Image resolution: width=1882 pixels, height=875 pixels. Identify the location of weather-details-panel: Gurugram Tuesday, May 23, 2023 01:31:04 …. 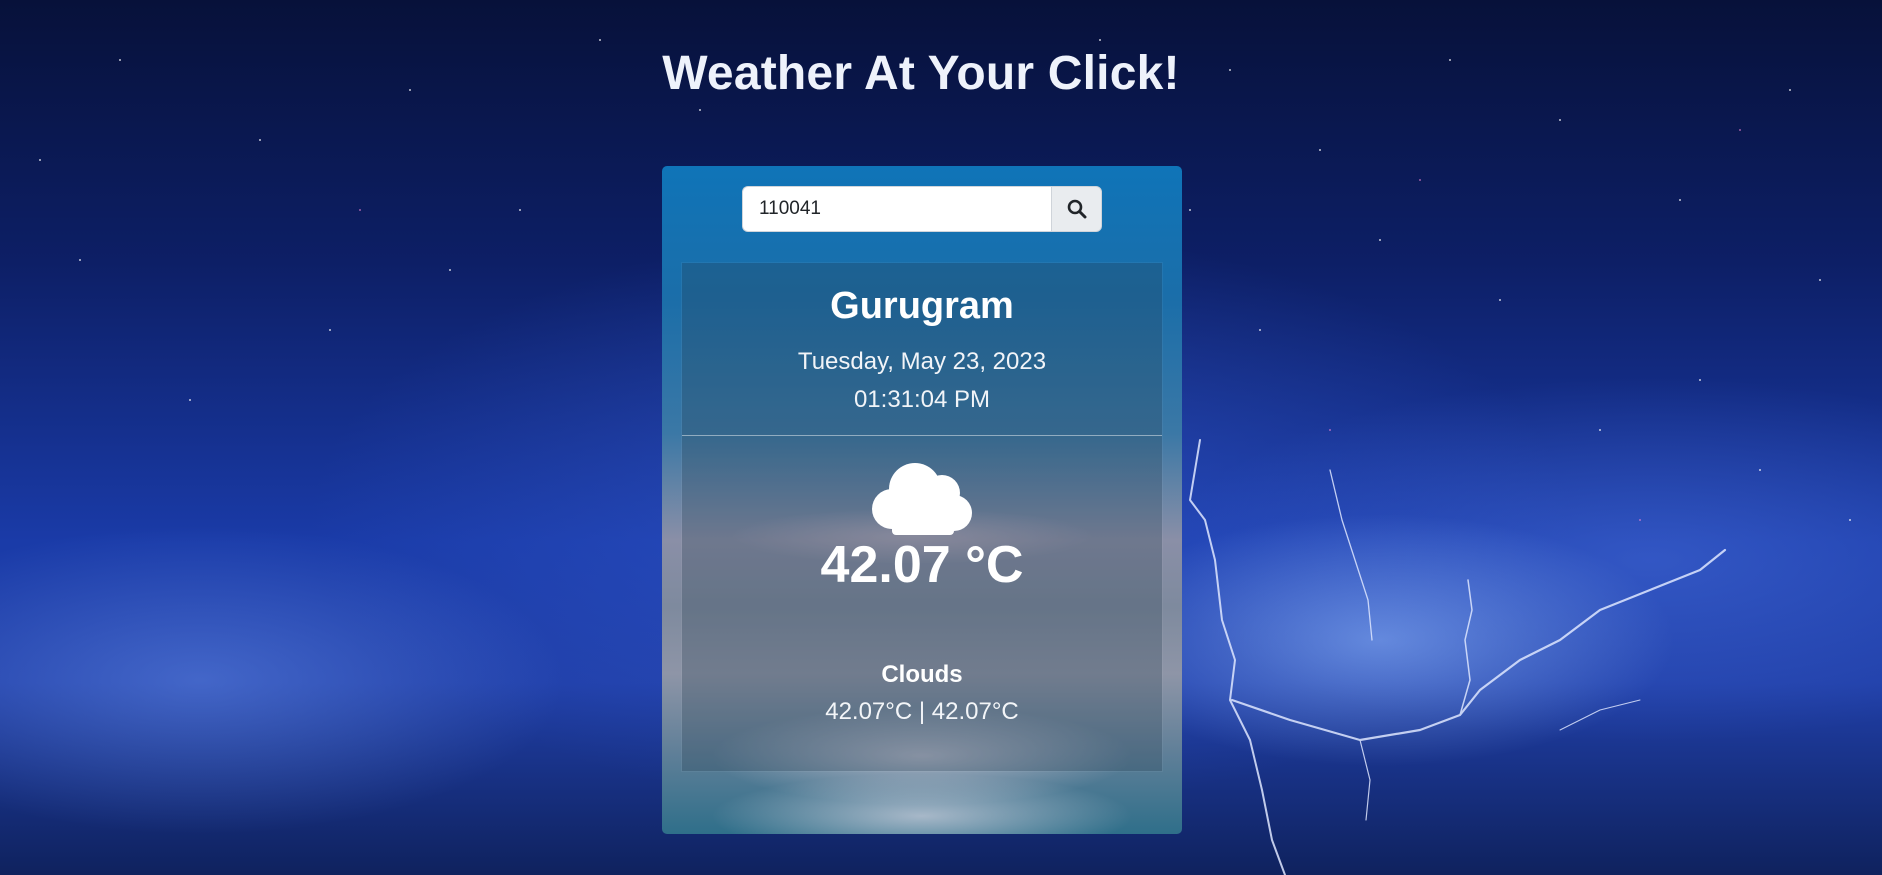
(922, 517).